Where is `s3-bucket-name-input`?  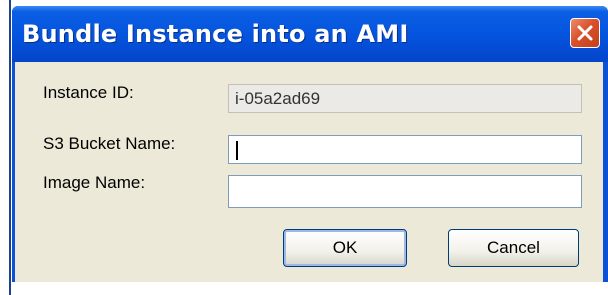
s3-bucket-name-input is located at coordinates (405, 149).